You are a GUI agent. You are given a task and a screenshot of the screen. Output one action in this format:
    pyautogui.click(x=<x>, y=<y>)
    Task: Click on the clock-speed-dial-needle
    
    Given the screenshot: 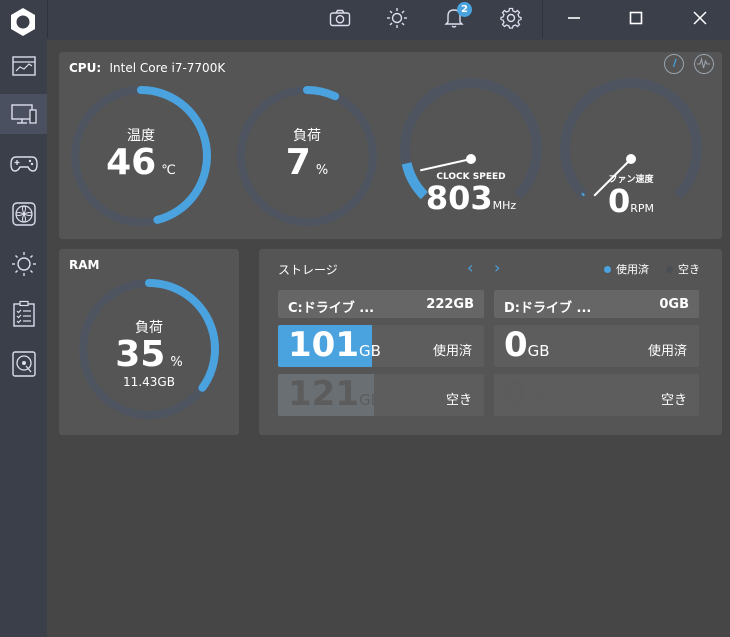 What is the action you would take?
    pyautogui.click(x=446, y=165)
    